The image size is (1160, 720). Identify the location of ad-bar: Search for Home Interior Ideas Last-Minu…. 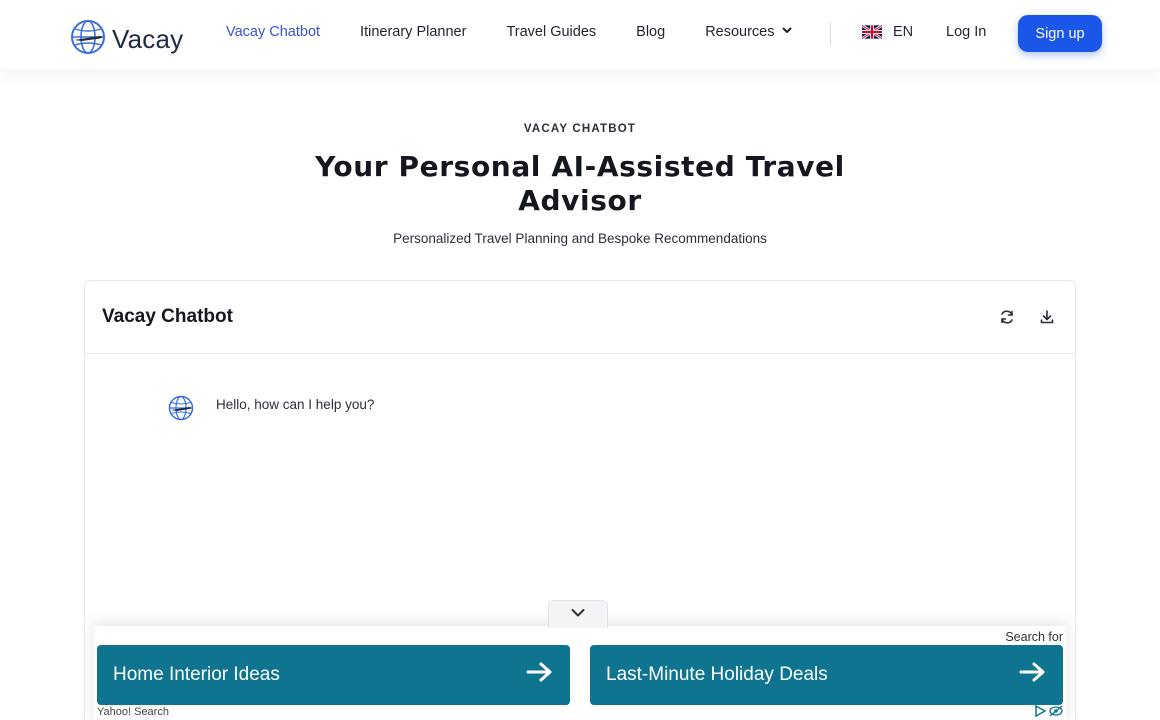
(580, 673).